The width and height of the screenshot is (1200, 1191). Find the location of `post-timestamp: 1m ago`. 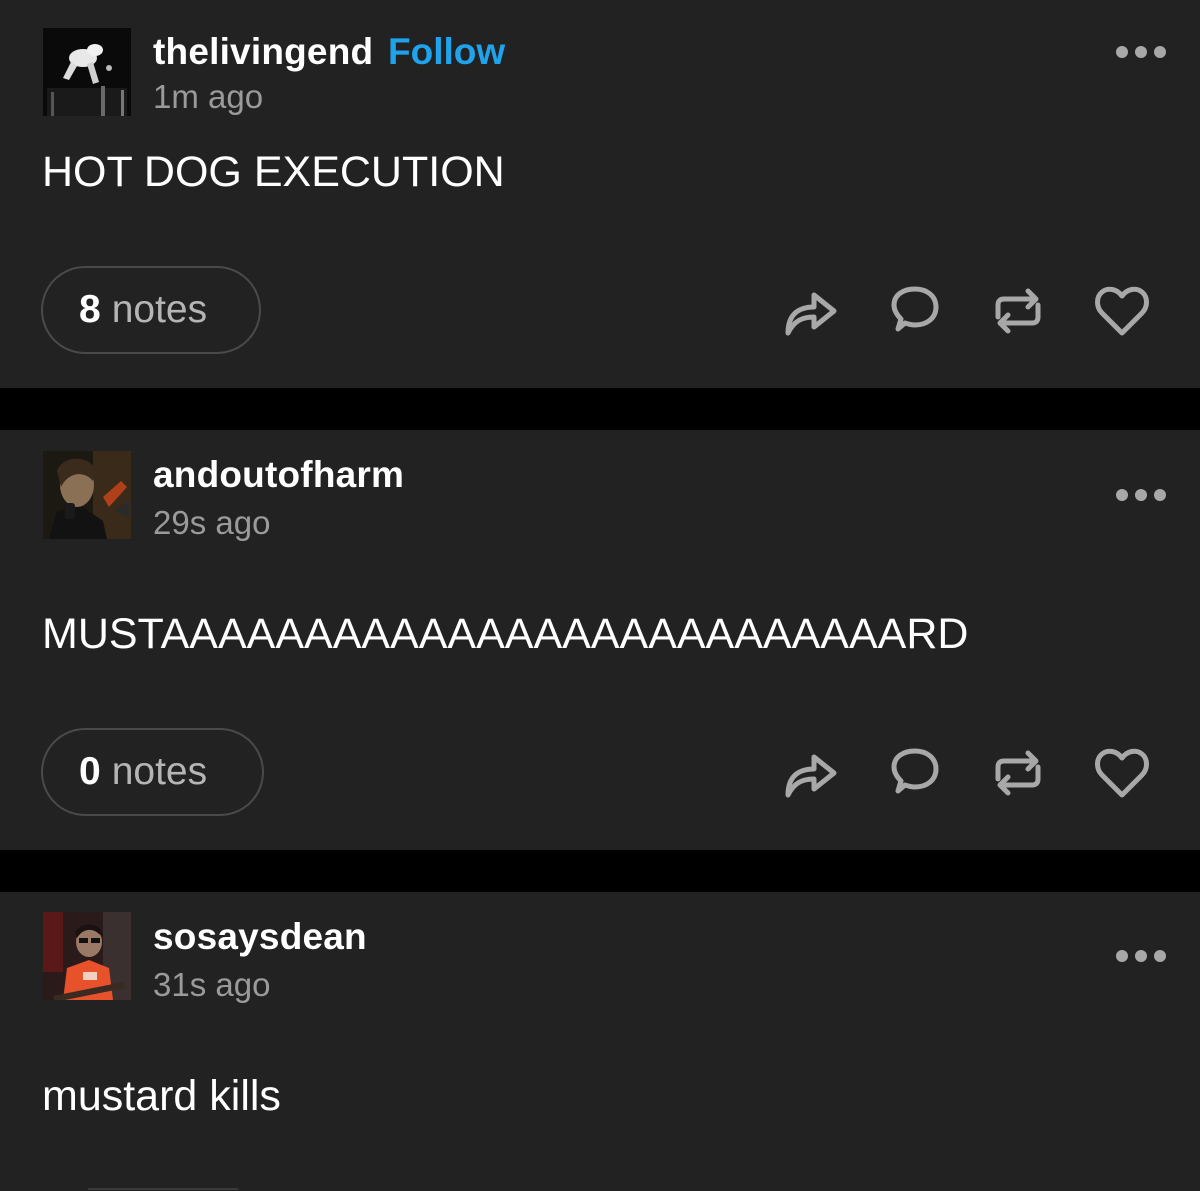

post-timestamp: 1m ago is located at coordinates (208, 96).